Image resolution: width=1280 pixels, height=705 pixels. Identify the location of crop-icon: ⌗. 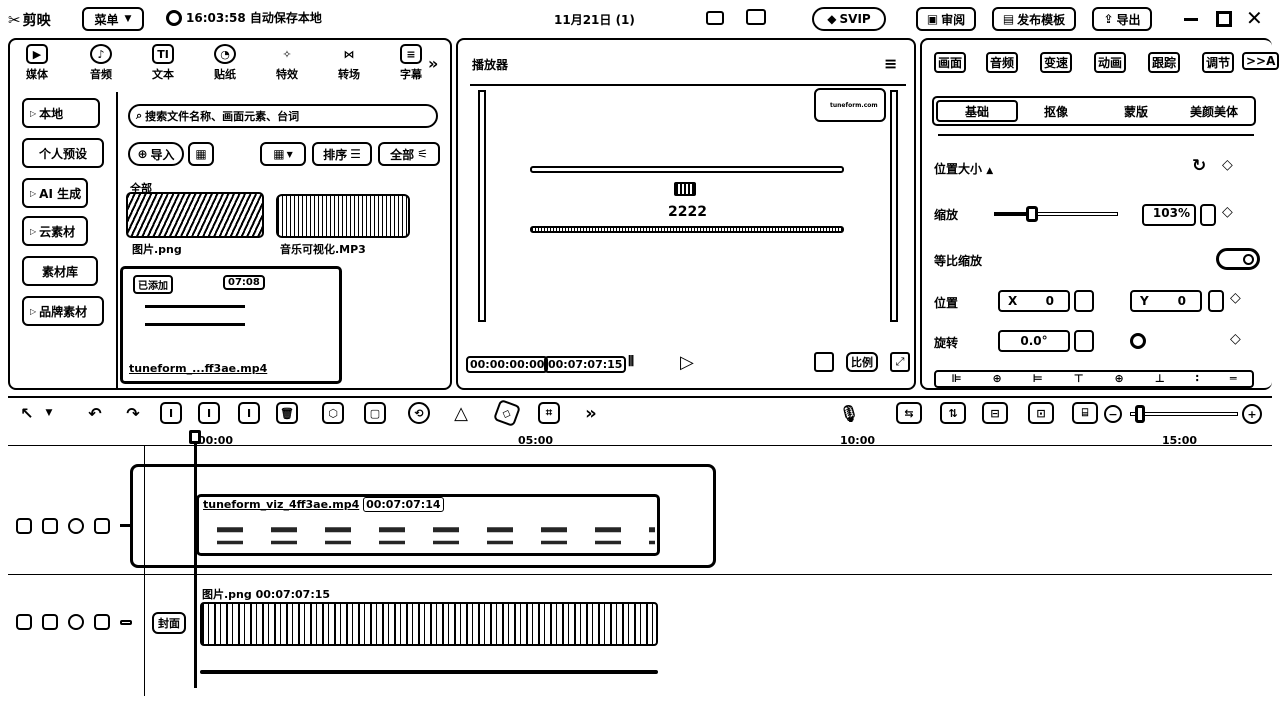
(549, 413).